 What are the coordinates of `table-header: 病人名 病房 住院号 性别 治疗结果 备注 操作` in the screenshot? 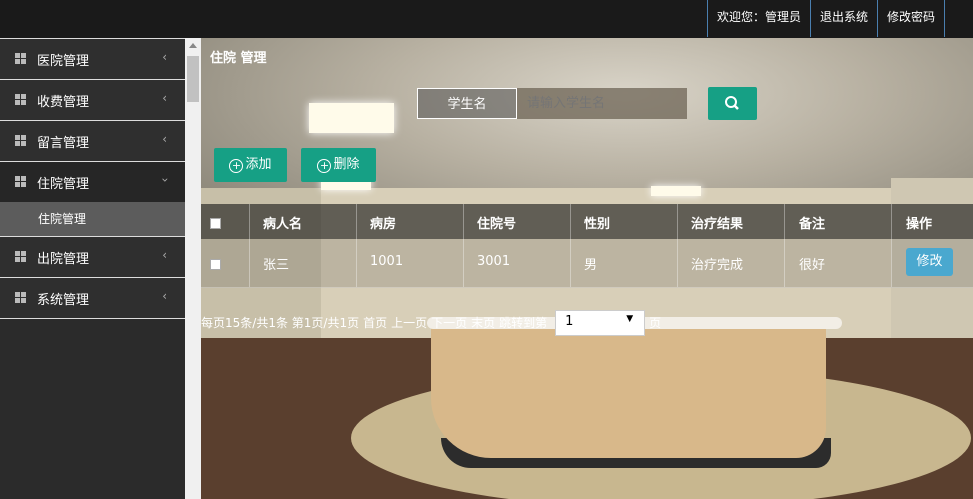 It's located at (587, 221).